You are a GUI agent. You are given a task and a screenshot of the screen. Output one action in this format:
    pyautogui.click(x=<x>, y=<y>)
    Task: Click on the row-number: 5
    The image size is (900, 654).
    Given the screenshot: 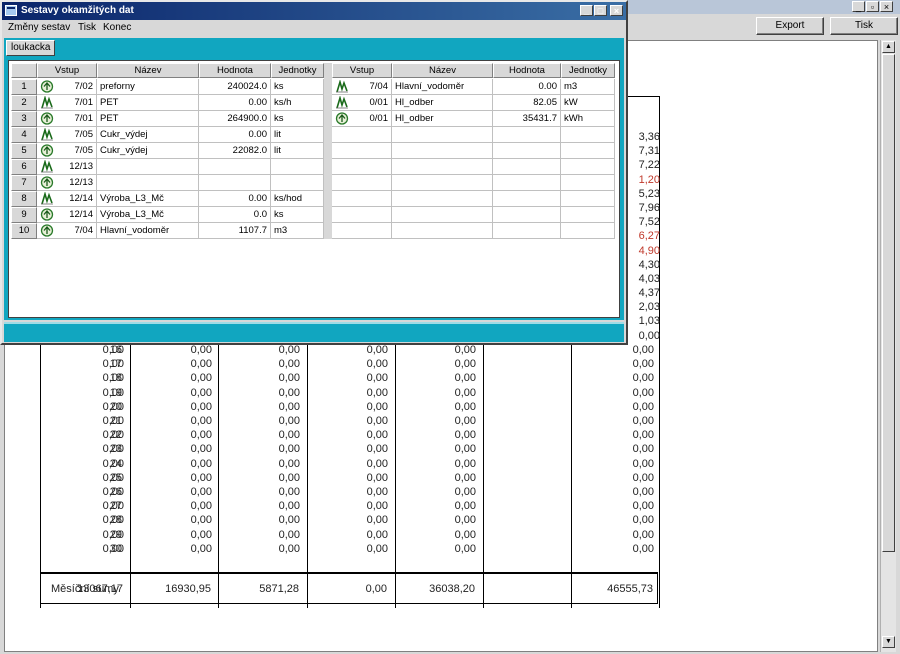 What is the action you would take?
    pyautogui.click(x=24, y=151)
    